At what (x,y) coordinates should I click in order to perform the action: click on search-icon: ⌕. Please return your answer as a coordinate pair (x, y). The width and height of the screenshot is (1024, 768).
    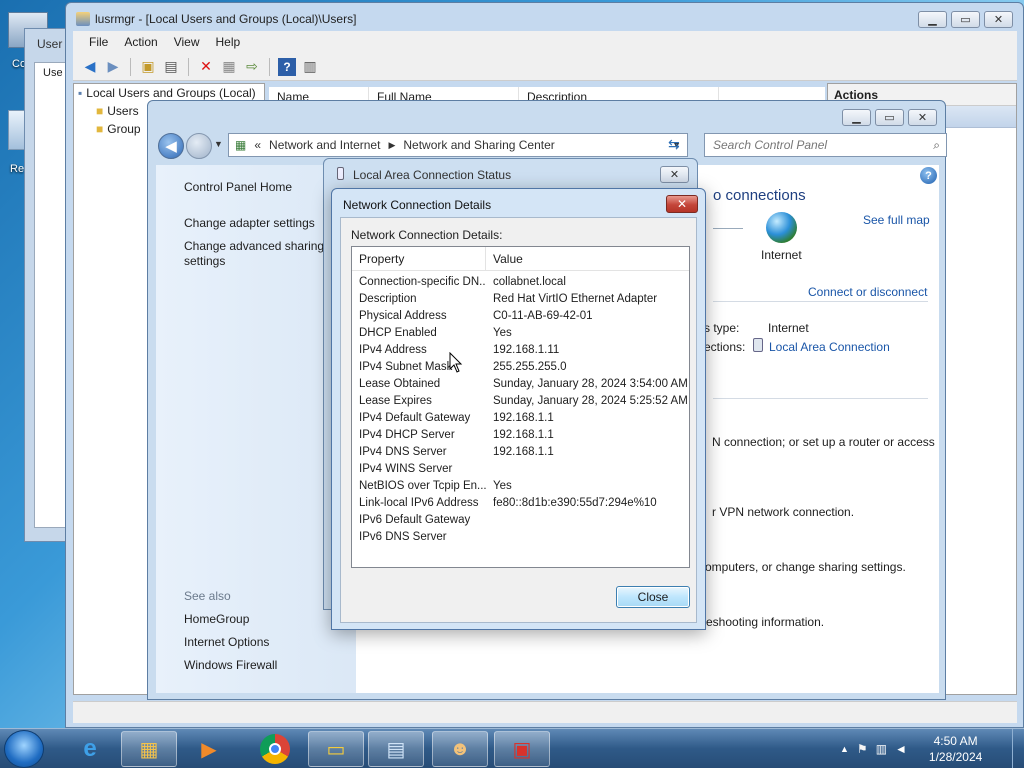
    Looking at the image, I should click on (936, 145).